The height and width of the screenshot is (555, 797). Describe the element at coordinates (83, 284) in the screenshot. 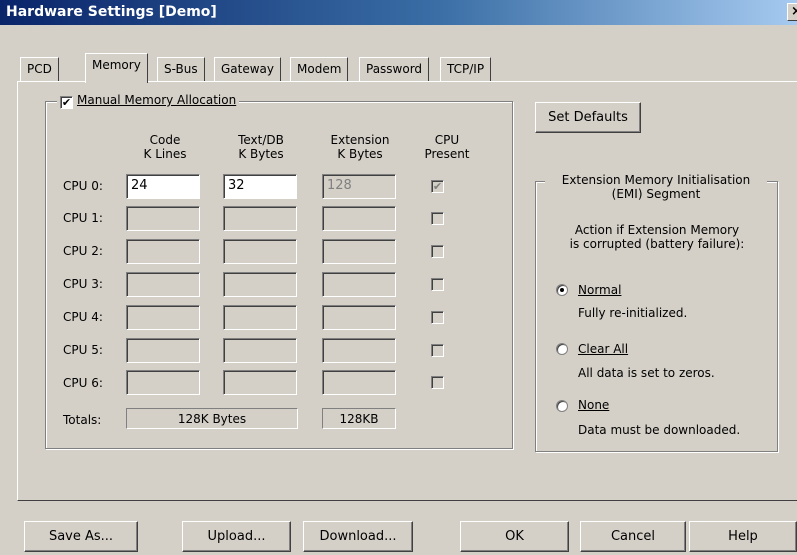

I see `cpu-3-label: CPU 3:` at that location.